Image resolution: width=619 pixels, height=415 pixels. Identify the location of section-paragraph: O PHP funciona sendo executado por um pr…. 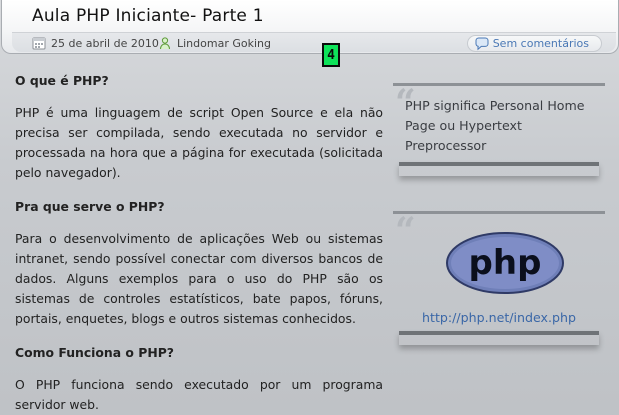
(199, 394).